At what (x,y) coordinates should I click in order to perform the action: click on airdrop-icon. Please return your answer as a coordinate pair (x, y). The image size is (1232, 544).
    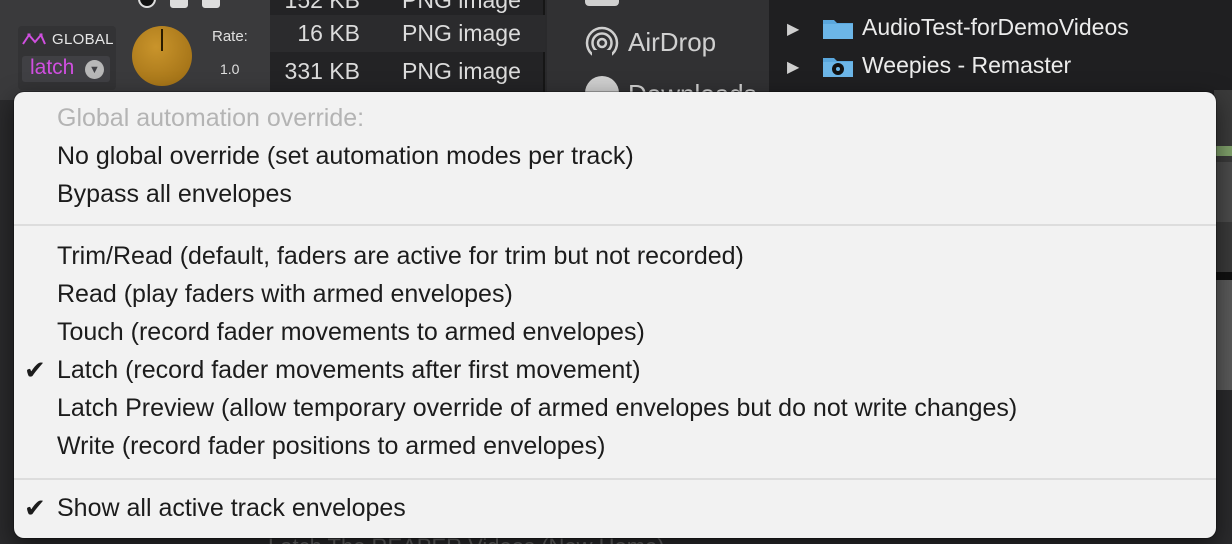
    Looking at the image, I should click on (602, 43).